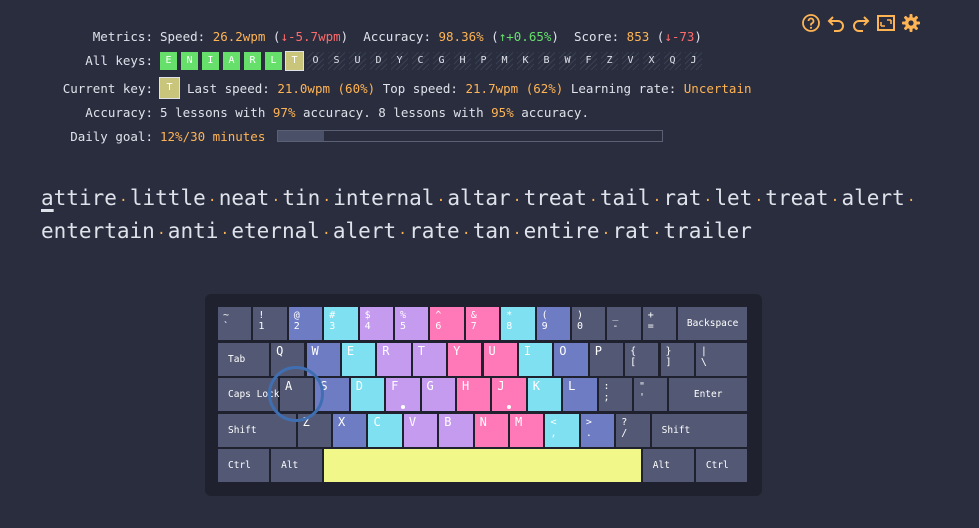 The width and height of the screenshot is (979, 528). What do you see at coordinates (535, 359) in the screenshot?
I see `key-i: I` at bounding box center [535, 359].